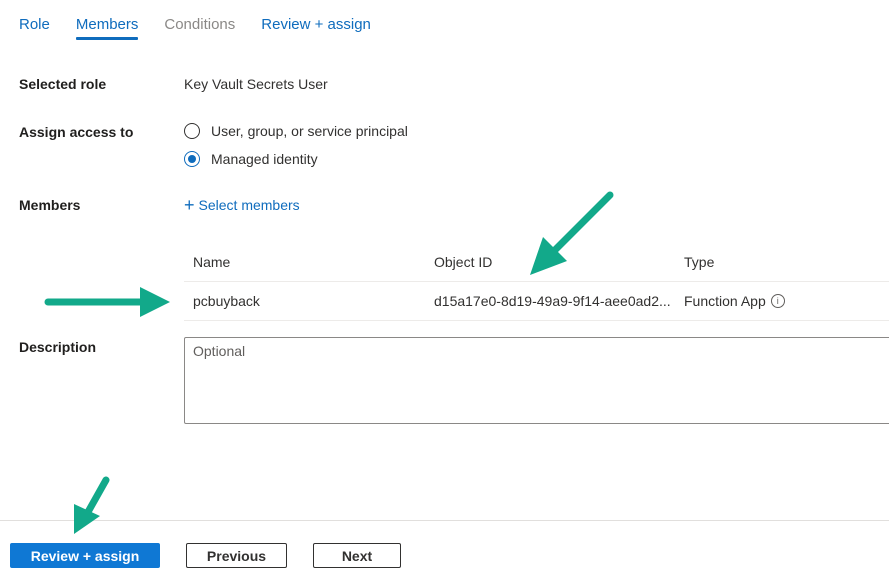  What do you see at coordinates (63, 84) in the screenshot?
I see `selected-role-label: Selected role` at bounding box center [63, 84].